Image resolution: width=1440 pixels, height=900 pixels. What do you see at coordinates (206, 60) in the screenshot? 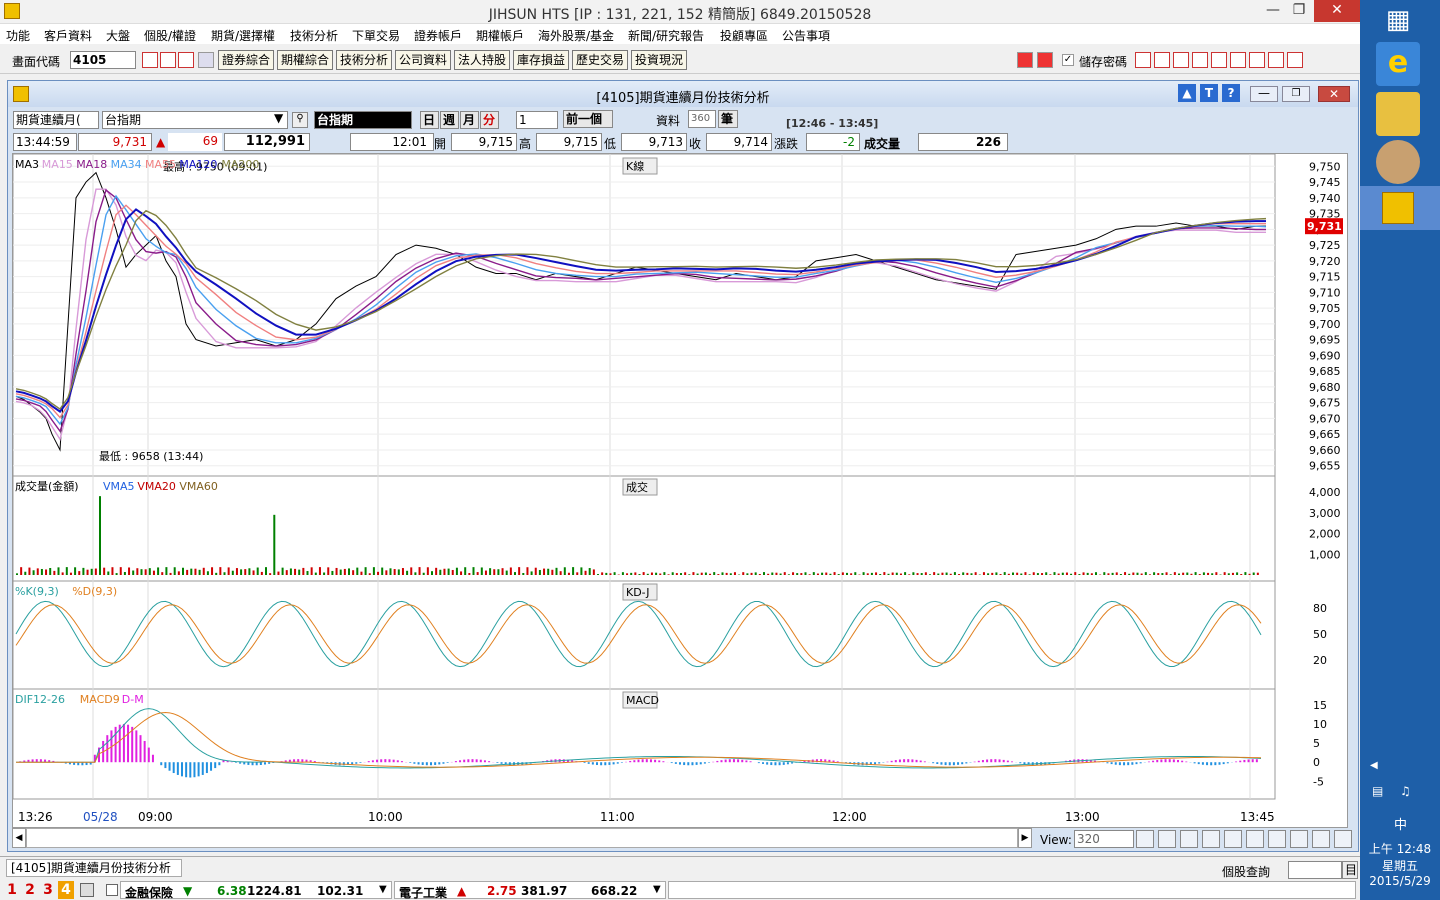
I see `chevron-down-icon` at bounding box center [206, 60].